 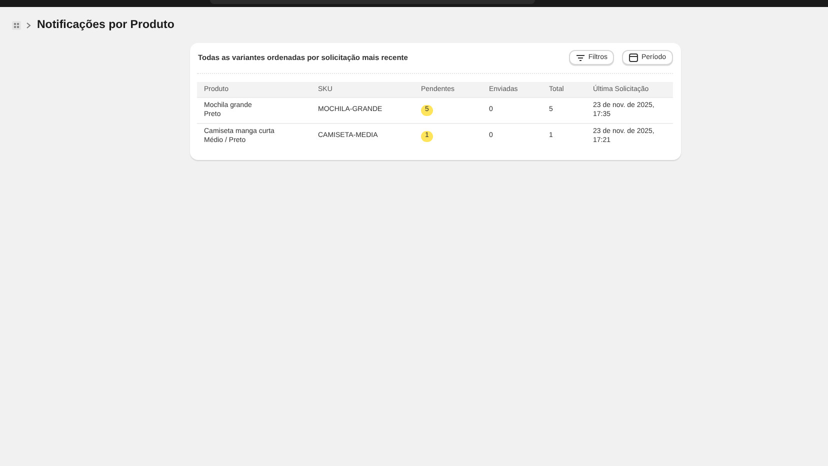 What do you see at coordinates (28, 25) in the screenshot?
I see `chevron-icon` at bounding box center [28, 25].